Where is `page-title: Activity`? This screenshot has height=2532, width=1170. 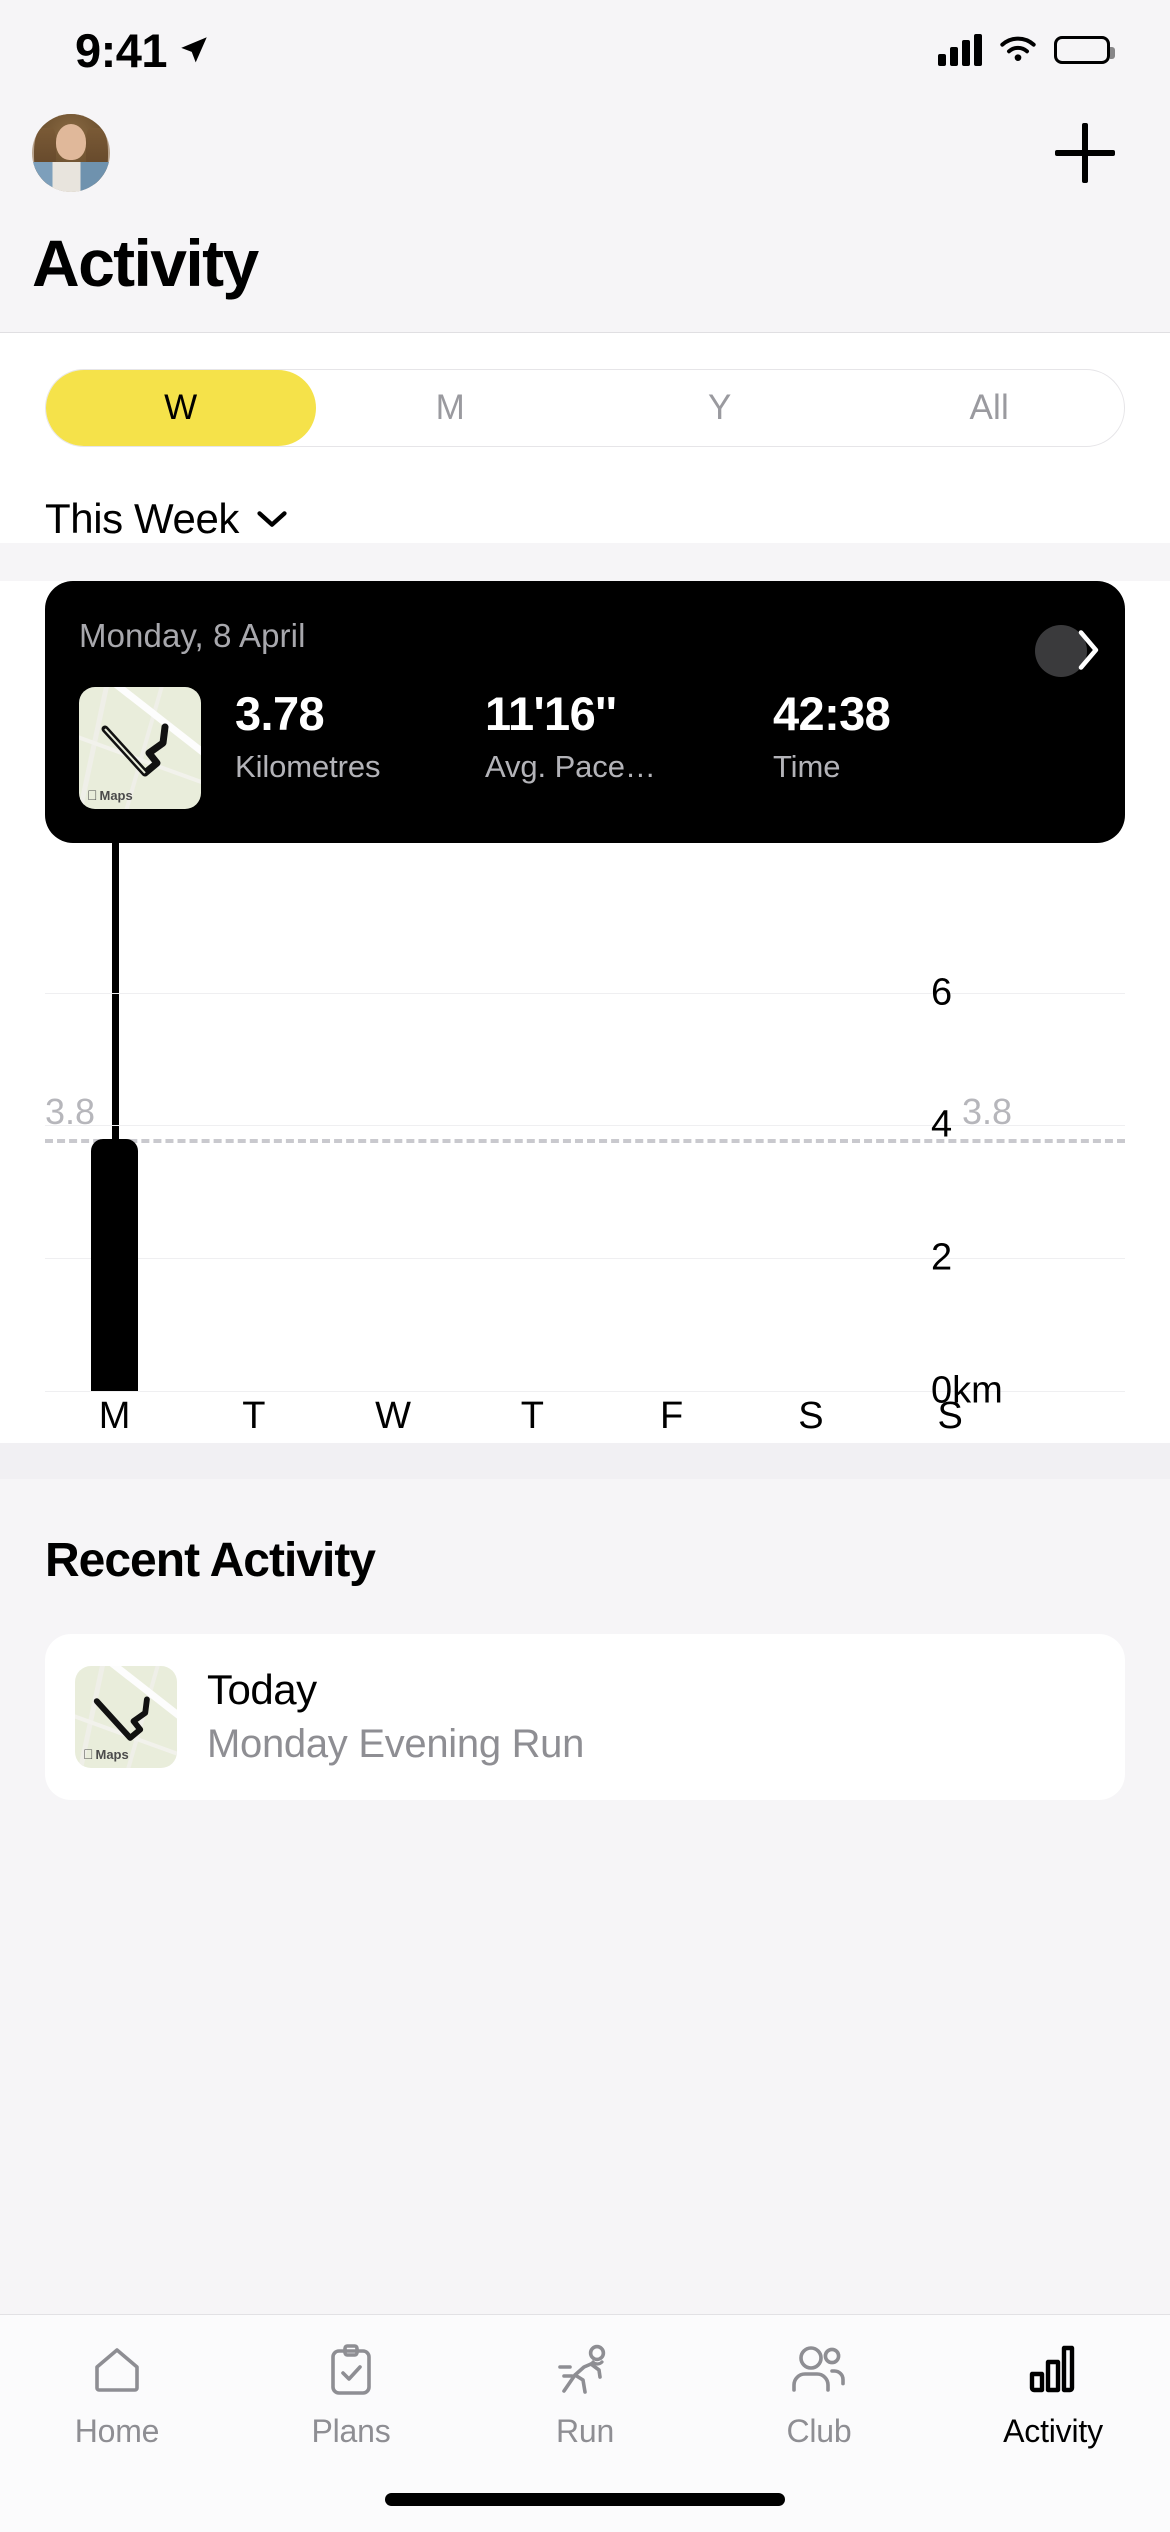 page-title: Activity is located at coordinates (145, 263).